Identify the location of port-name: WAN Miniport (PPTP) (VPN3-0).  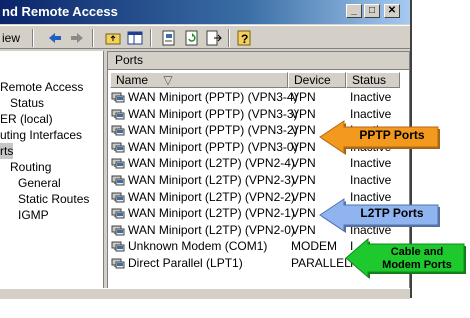
(213, 146).